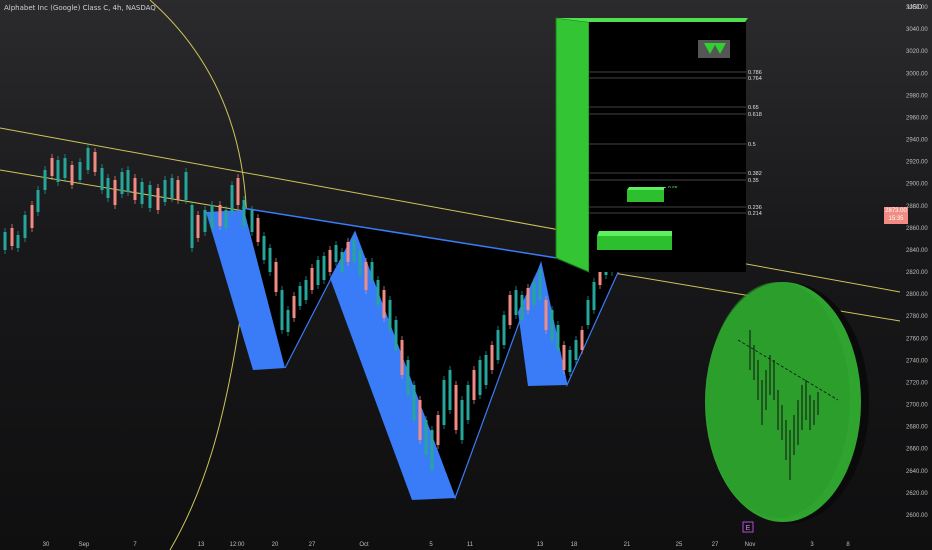  I want to click on price-axis-label: 3040.00, so click(917, 30).